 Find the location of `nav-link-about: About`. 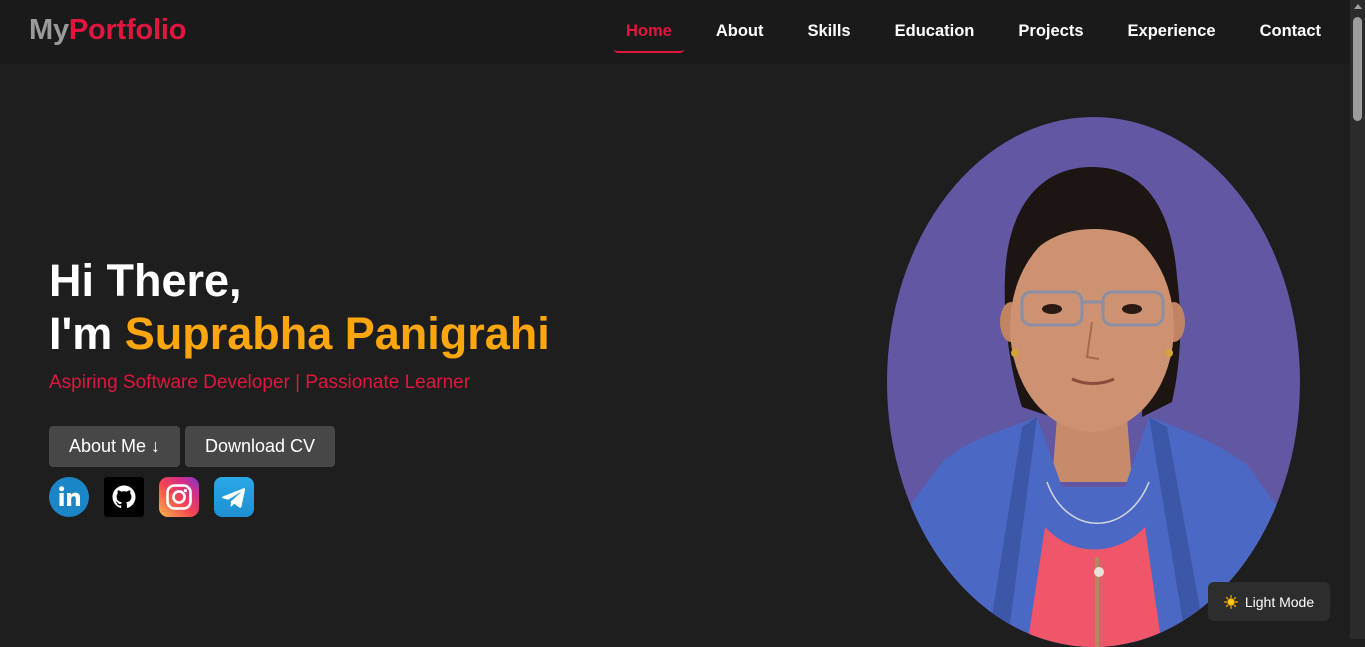

nav-link-about: About is located at coordinates (740, 32).